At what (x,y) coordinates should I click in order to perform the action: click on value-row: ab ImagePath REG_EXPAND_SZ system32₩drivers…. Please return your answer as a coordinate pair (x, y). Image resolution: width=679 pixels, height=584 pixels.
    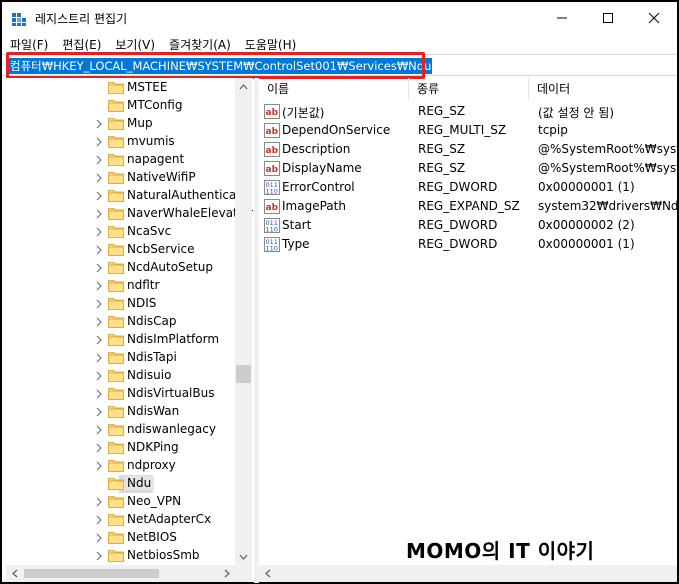
    Looking at the image, I should click on (468, 206).